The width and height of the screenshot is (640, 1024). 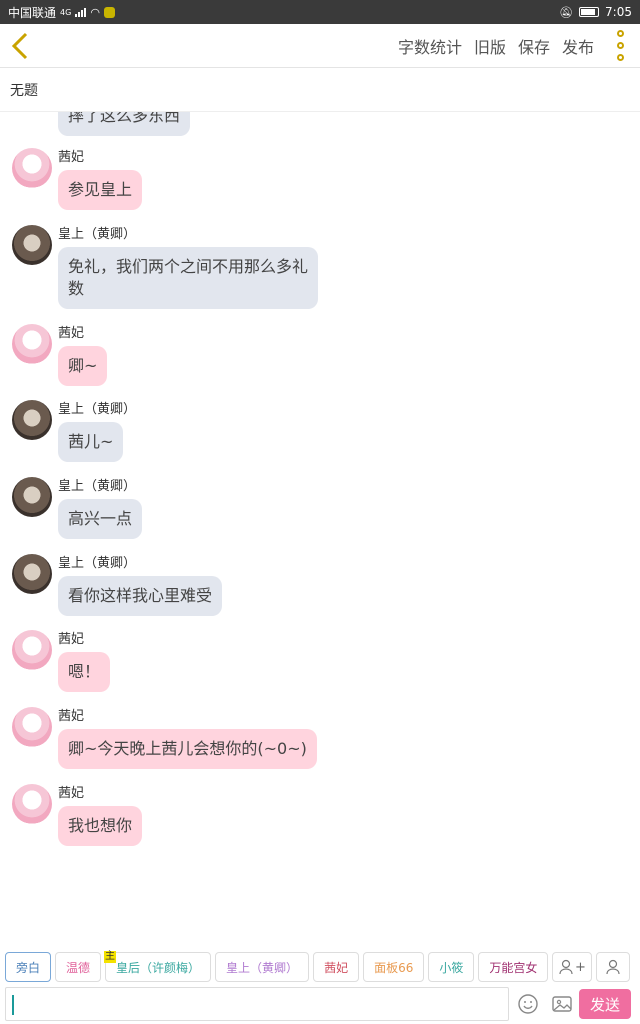 What do you see at coordinates (100, 190) in the screenshot?
I see `message-bubble: 参见皇上` at bounding box center [100, 190].